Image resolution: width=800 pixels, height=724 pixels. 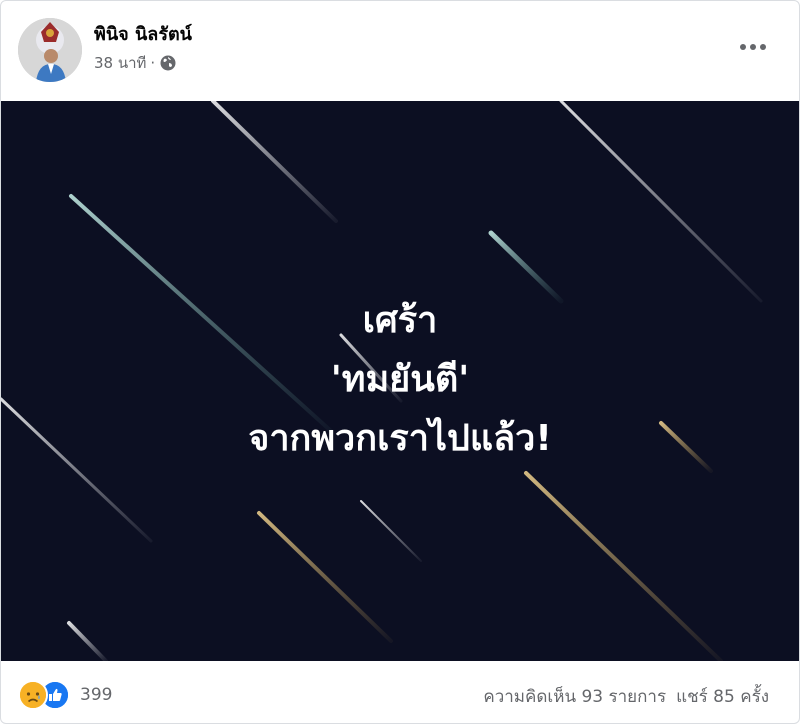 I want to click on more-options-button, so click(x=753, y=47).